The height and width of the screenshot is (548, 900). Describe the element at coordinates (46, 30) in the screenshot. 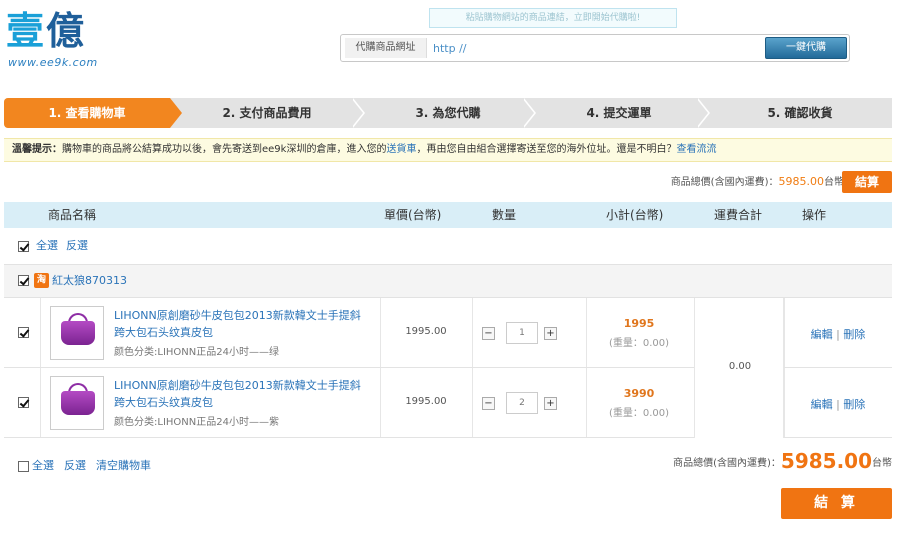

I see `logo-mark: 壹億` at that location.